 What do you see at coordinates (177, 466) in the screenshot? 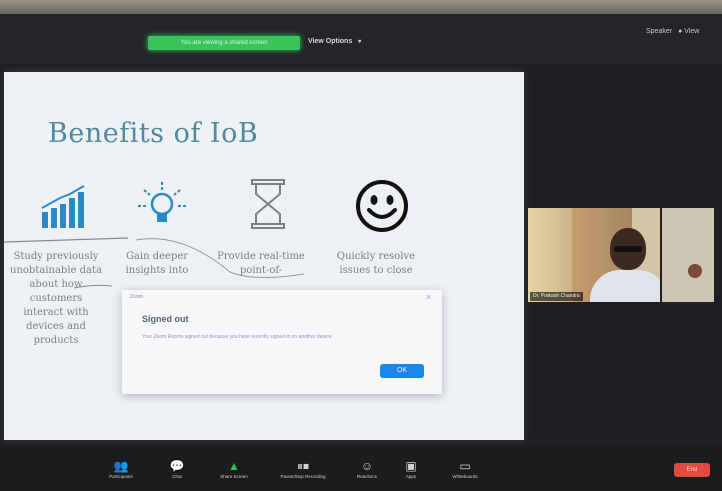
I see `chat-icon: 💬` at bounding box center [177, 466].